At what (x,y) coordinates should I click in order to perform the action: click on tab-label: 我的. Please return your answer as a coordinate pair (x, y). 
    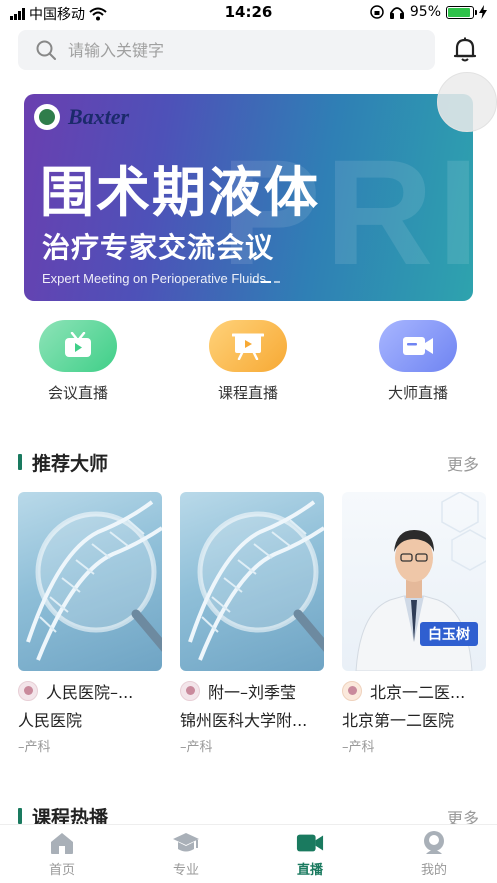
    Looking at the image, I should click on (433, 870).